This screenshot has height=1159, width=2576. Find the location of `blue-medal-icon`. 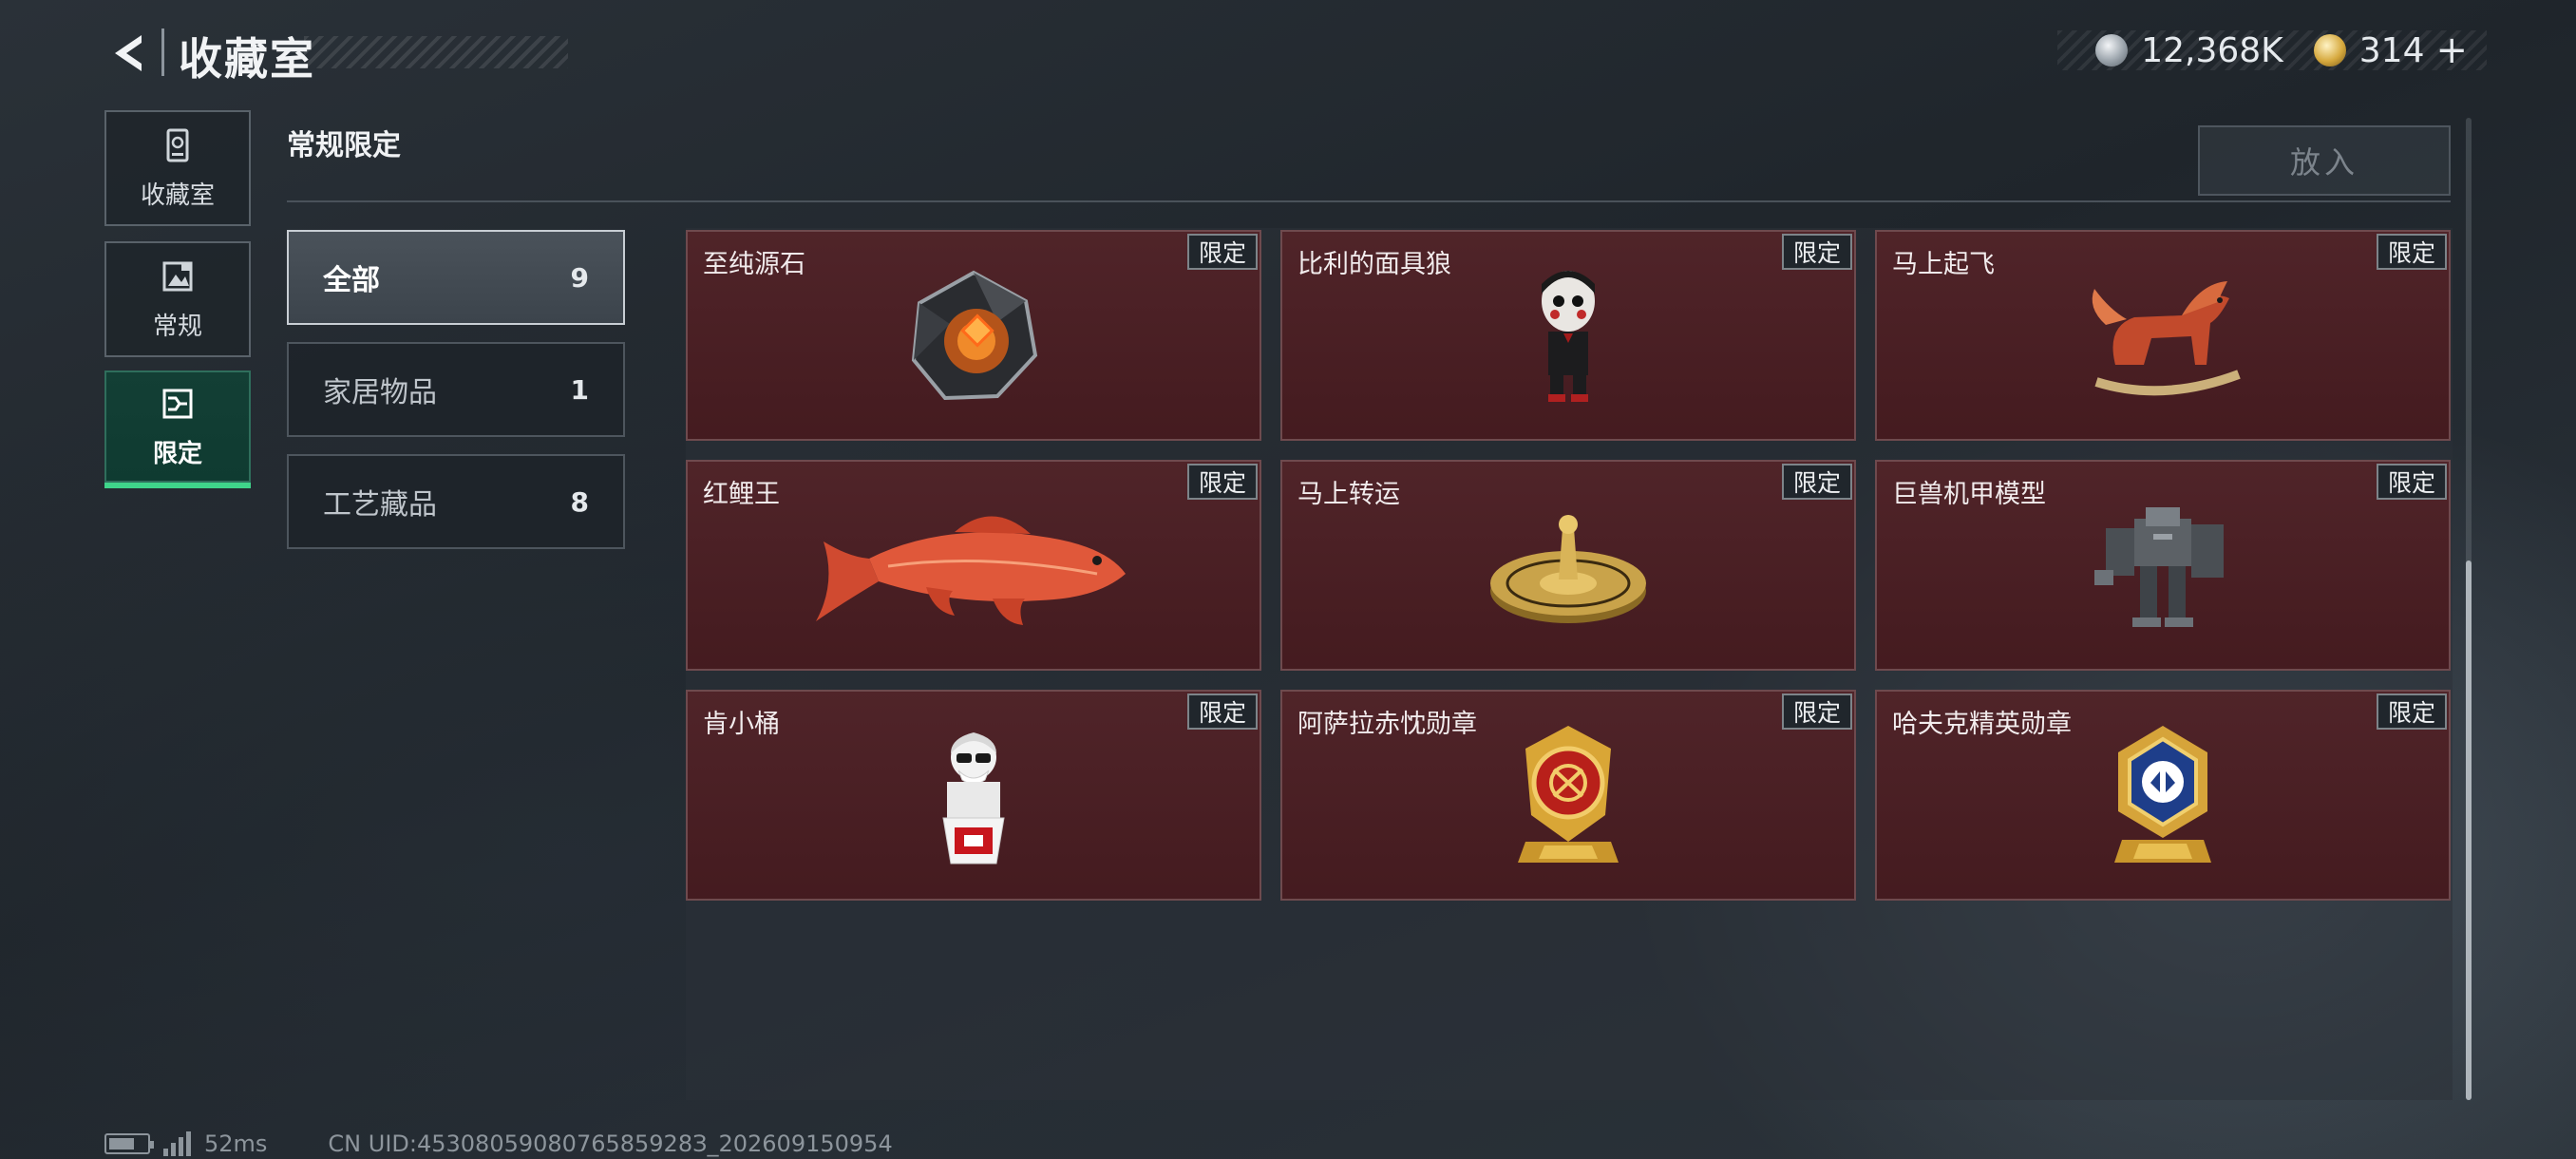

blue-medal-icon is located at coordinates (2163, 798).